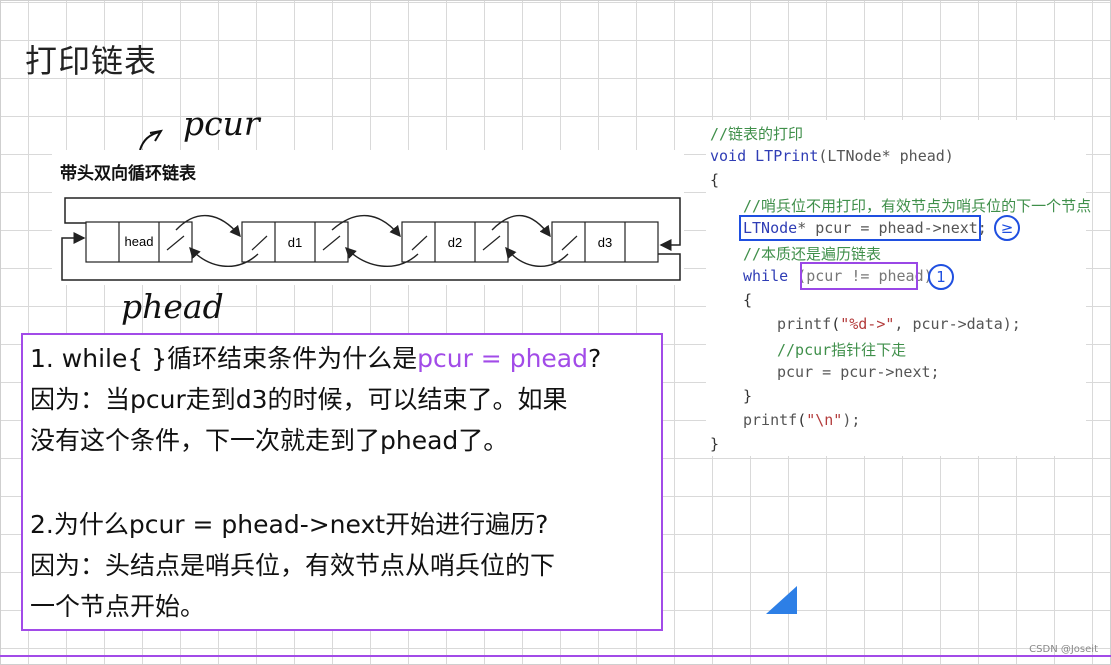 This screenshot has width=1111, height=665. Describe the element at coordinates (289, 524) in the screenshot. I see `note-line-4: 2.为什么pcur = phead->next开始进行遍历?` at that location.